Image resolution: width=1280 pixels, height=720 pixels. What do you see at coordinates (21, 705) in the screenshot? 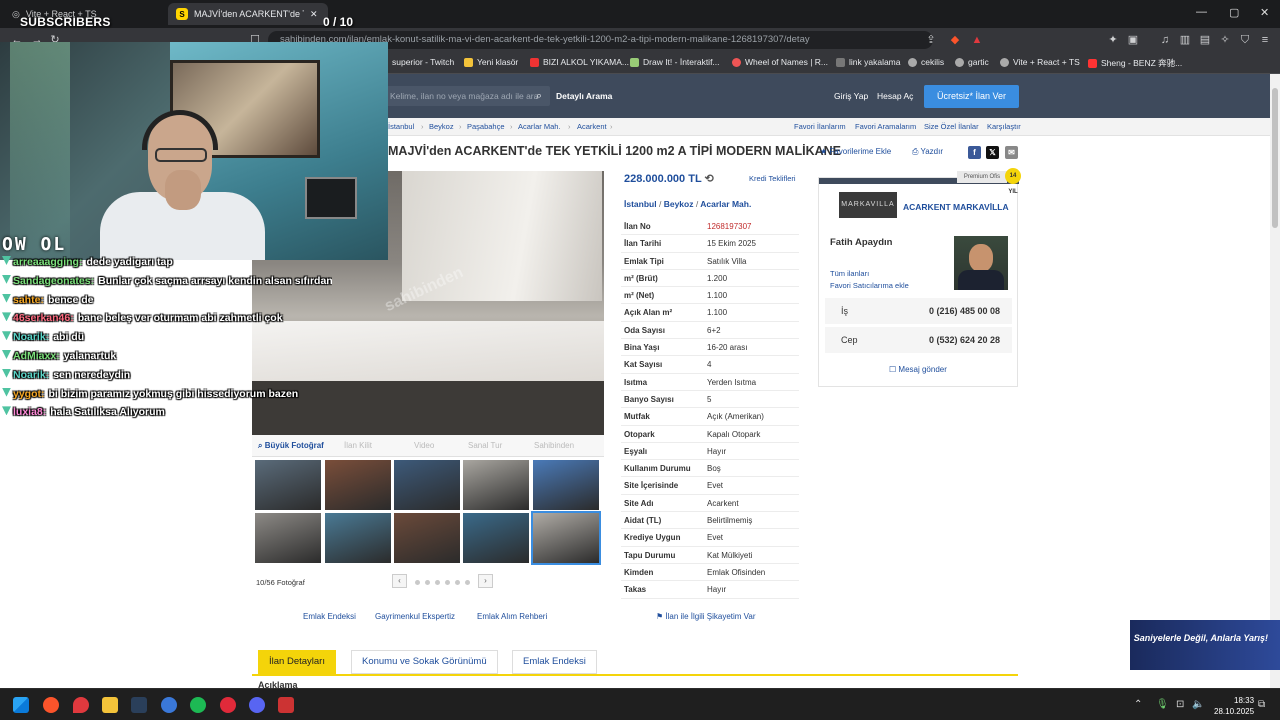
I see `windows-start-icon` at bounding box center [21, 705].